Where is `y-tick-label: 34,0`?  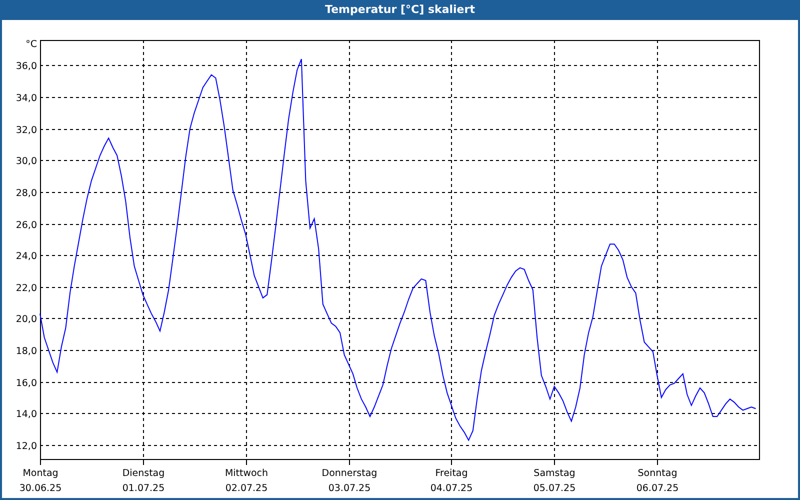 y-tick-label: 34,0 is located at coordinates (26, 98).